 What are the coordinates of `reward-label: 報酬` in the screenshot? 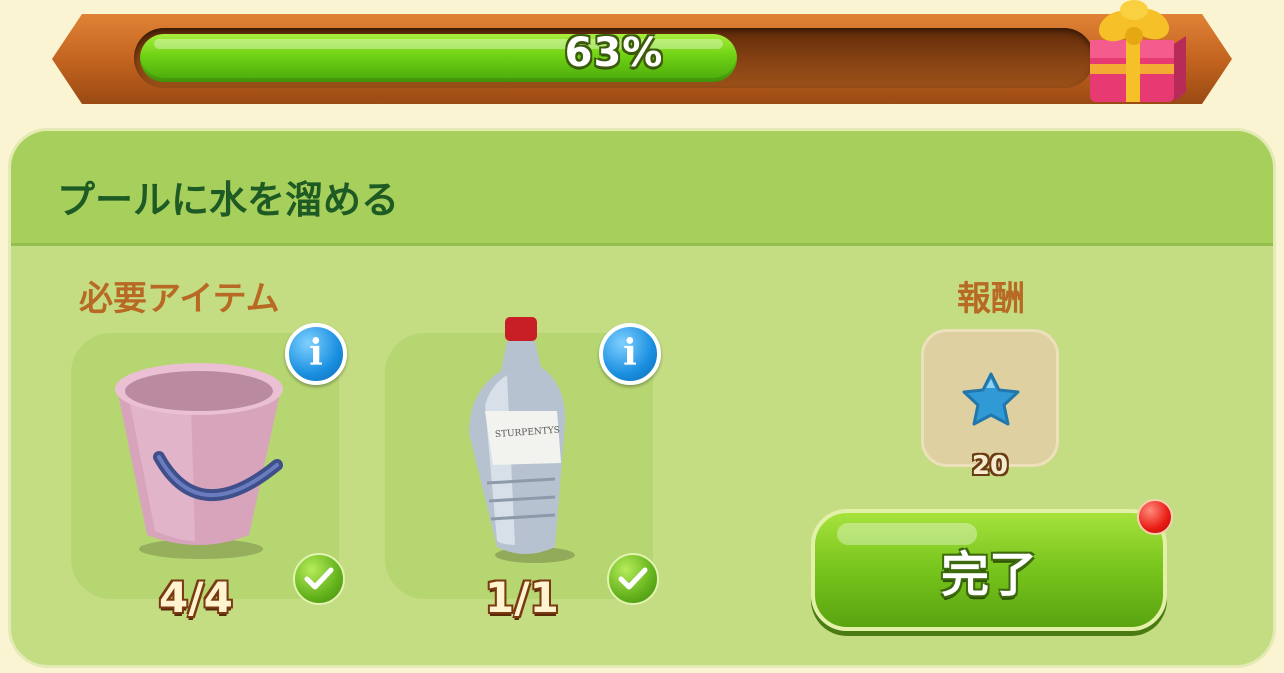 It's located at (991, 299).